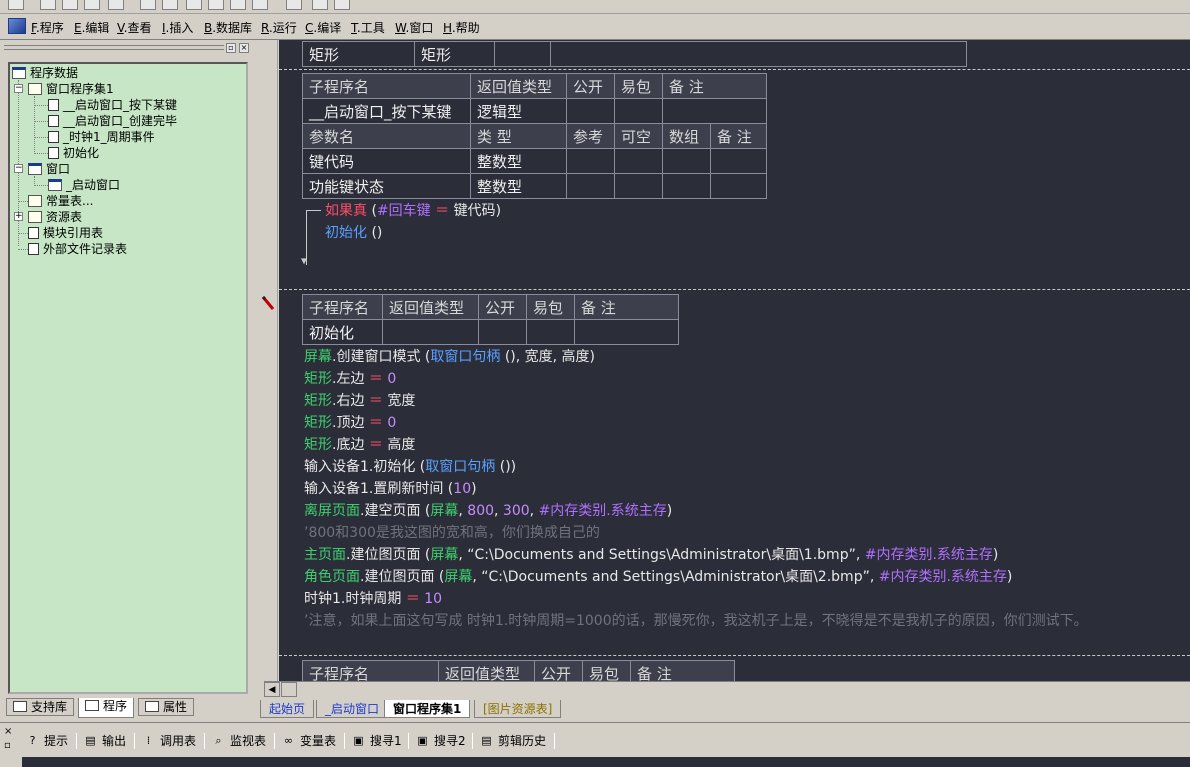 The height and width of the screenshot is (767, 1190). I want to click on horizontal-scrollbar: ◀, so click(727, 689).